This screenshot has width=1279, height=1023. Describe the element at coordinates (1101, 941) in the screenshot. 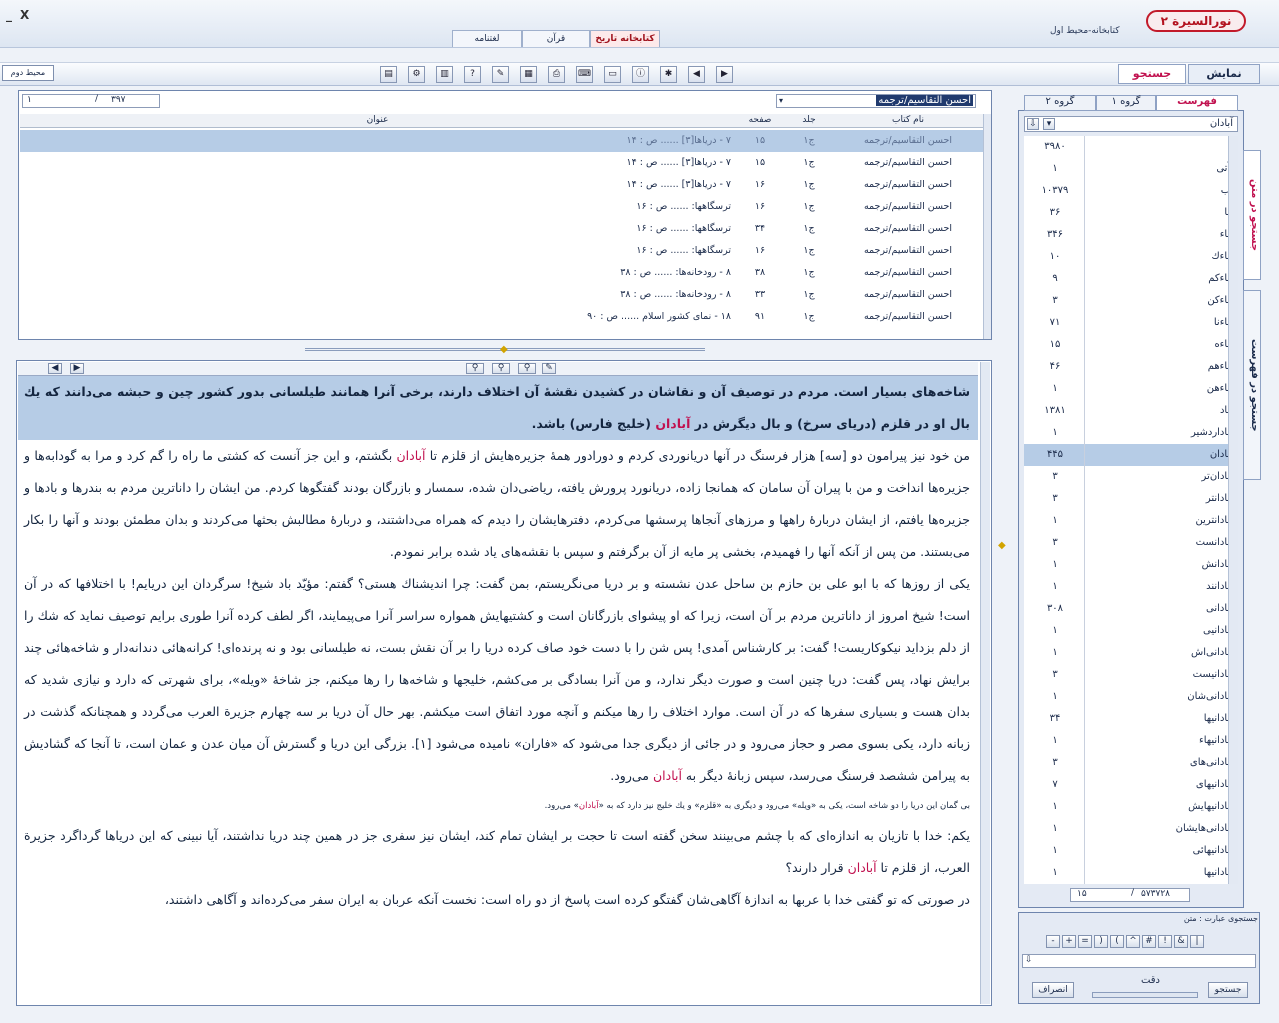

I see `operator-button: (` at that location.